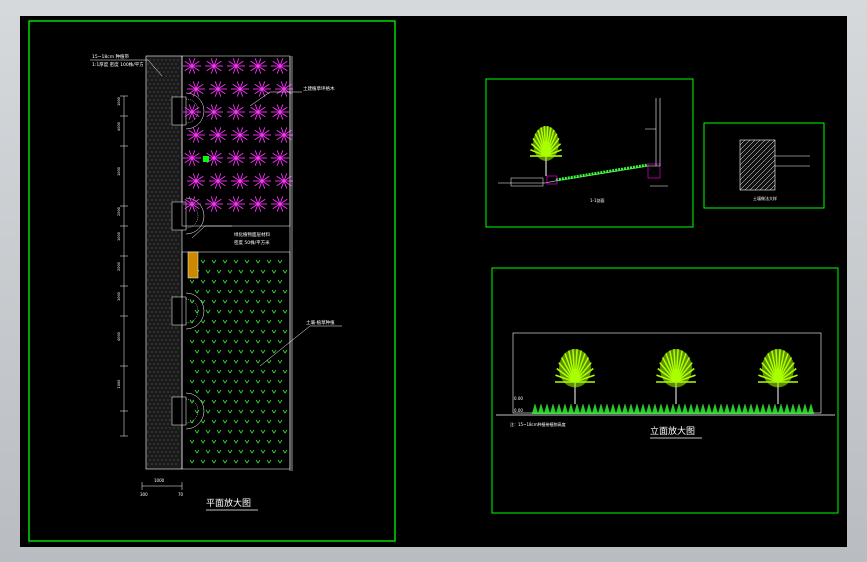 The width and height of the screenshot is (867, 562). Describe the element at coordinates (111, 56) in the screenshot. I see `note-top: 15~18cm 种植带` at that location.